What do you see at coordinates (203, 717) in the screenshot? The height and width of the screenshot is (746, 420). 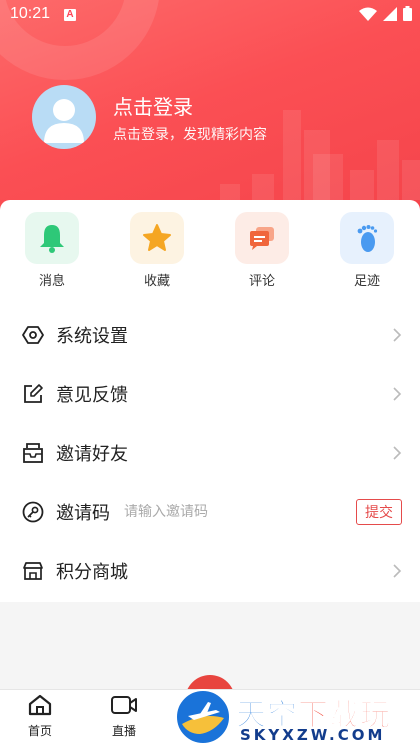 I see `watermark-logo-icon` at bounding box center [203, 717].